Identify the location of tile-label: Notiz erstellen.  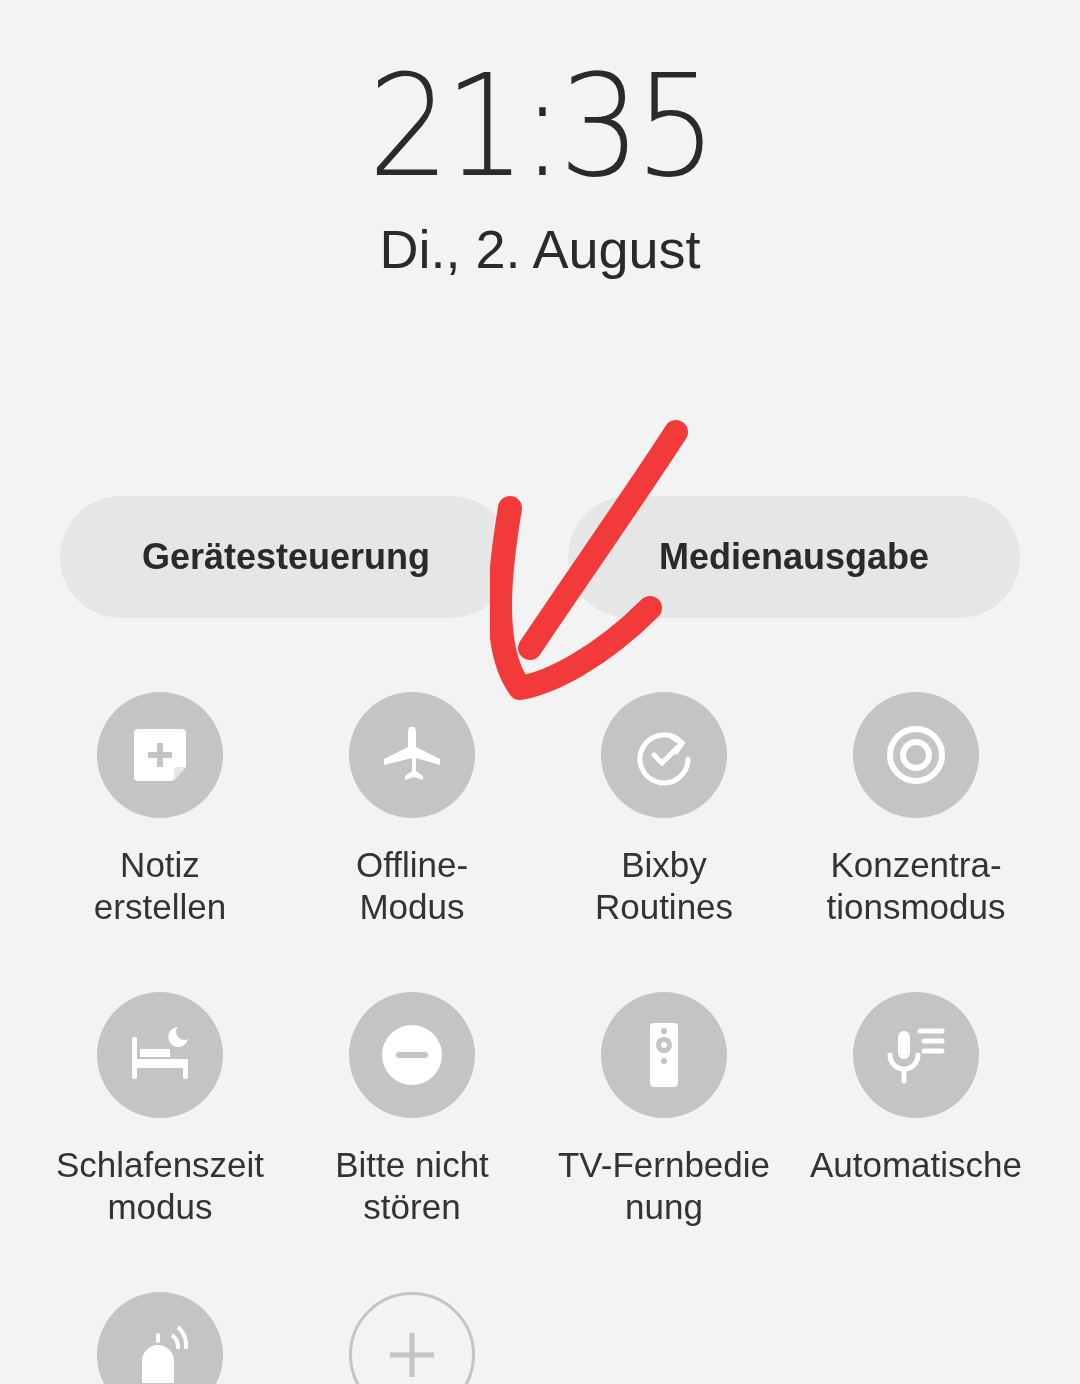
(160, 886).